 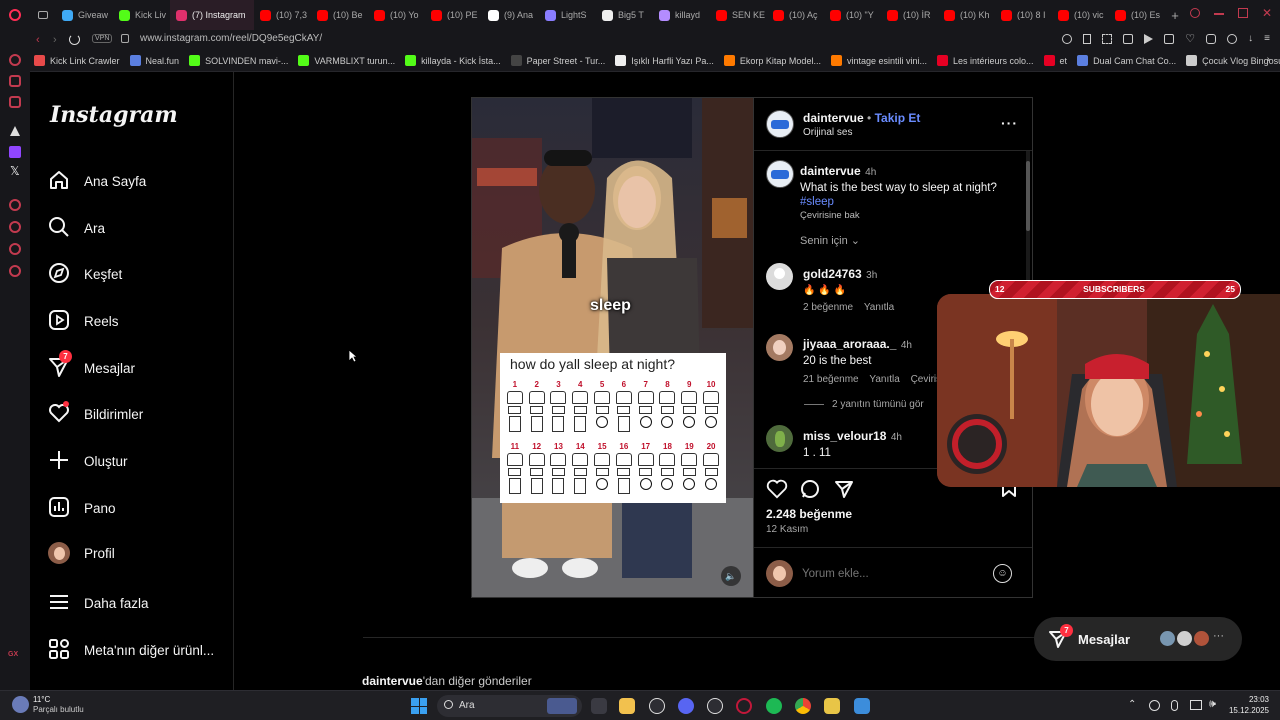 I want to click on browser-tab: killayd, so click(x=681, y=15).